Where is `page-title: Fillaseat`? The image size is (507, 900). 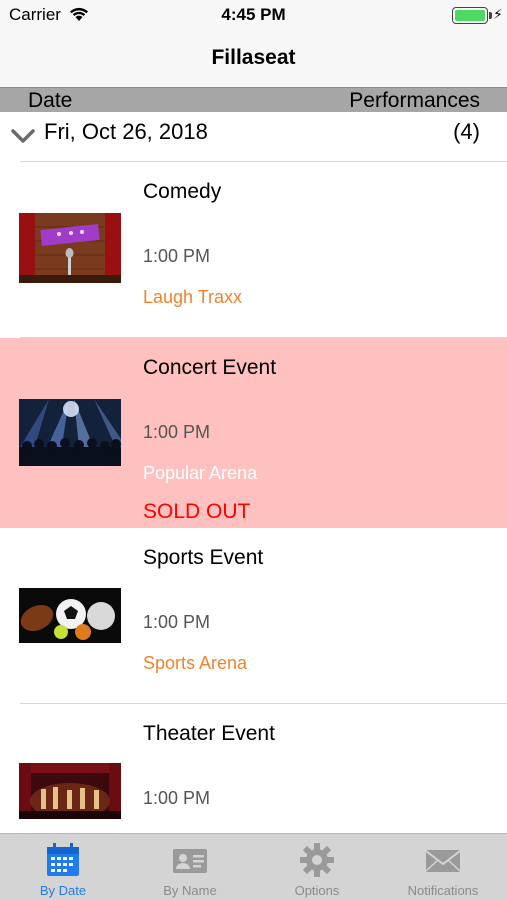 page-title: Fillaseat is located at coordinates (253, 57).